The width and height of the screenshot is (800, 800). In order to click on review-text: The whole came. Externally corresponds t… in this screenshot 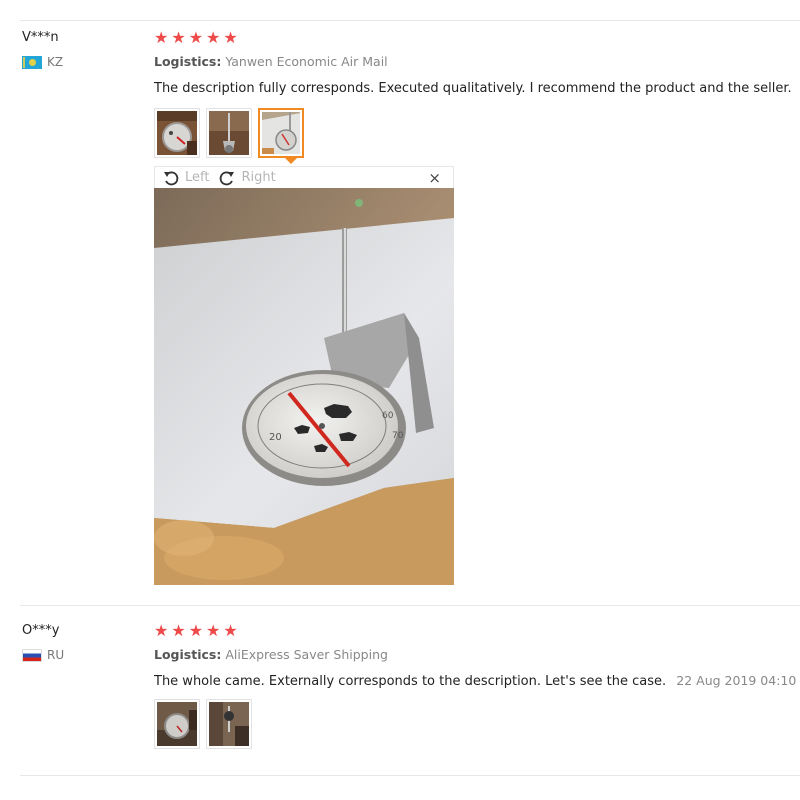, I will do `click(477, 681)`.